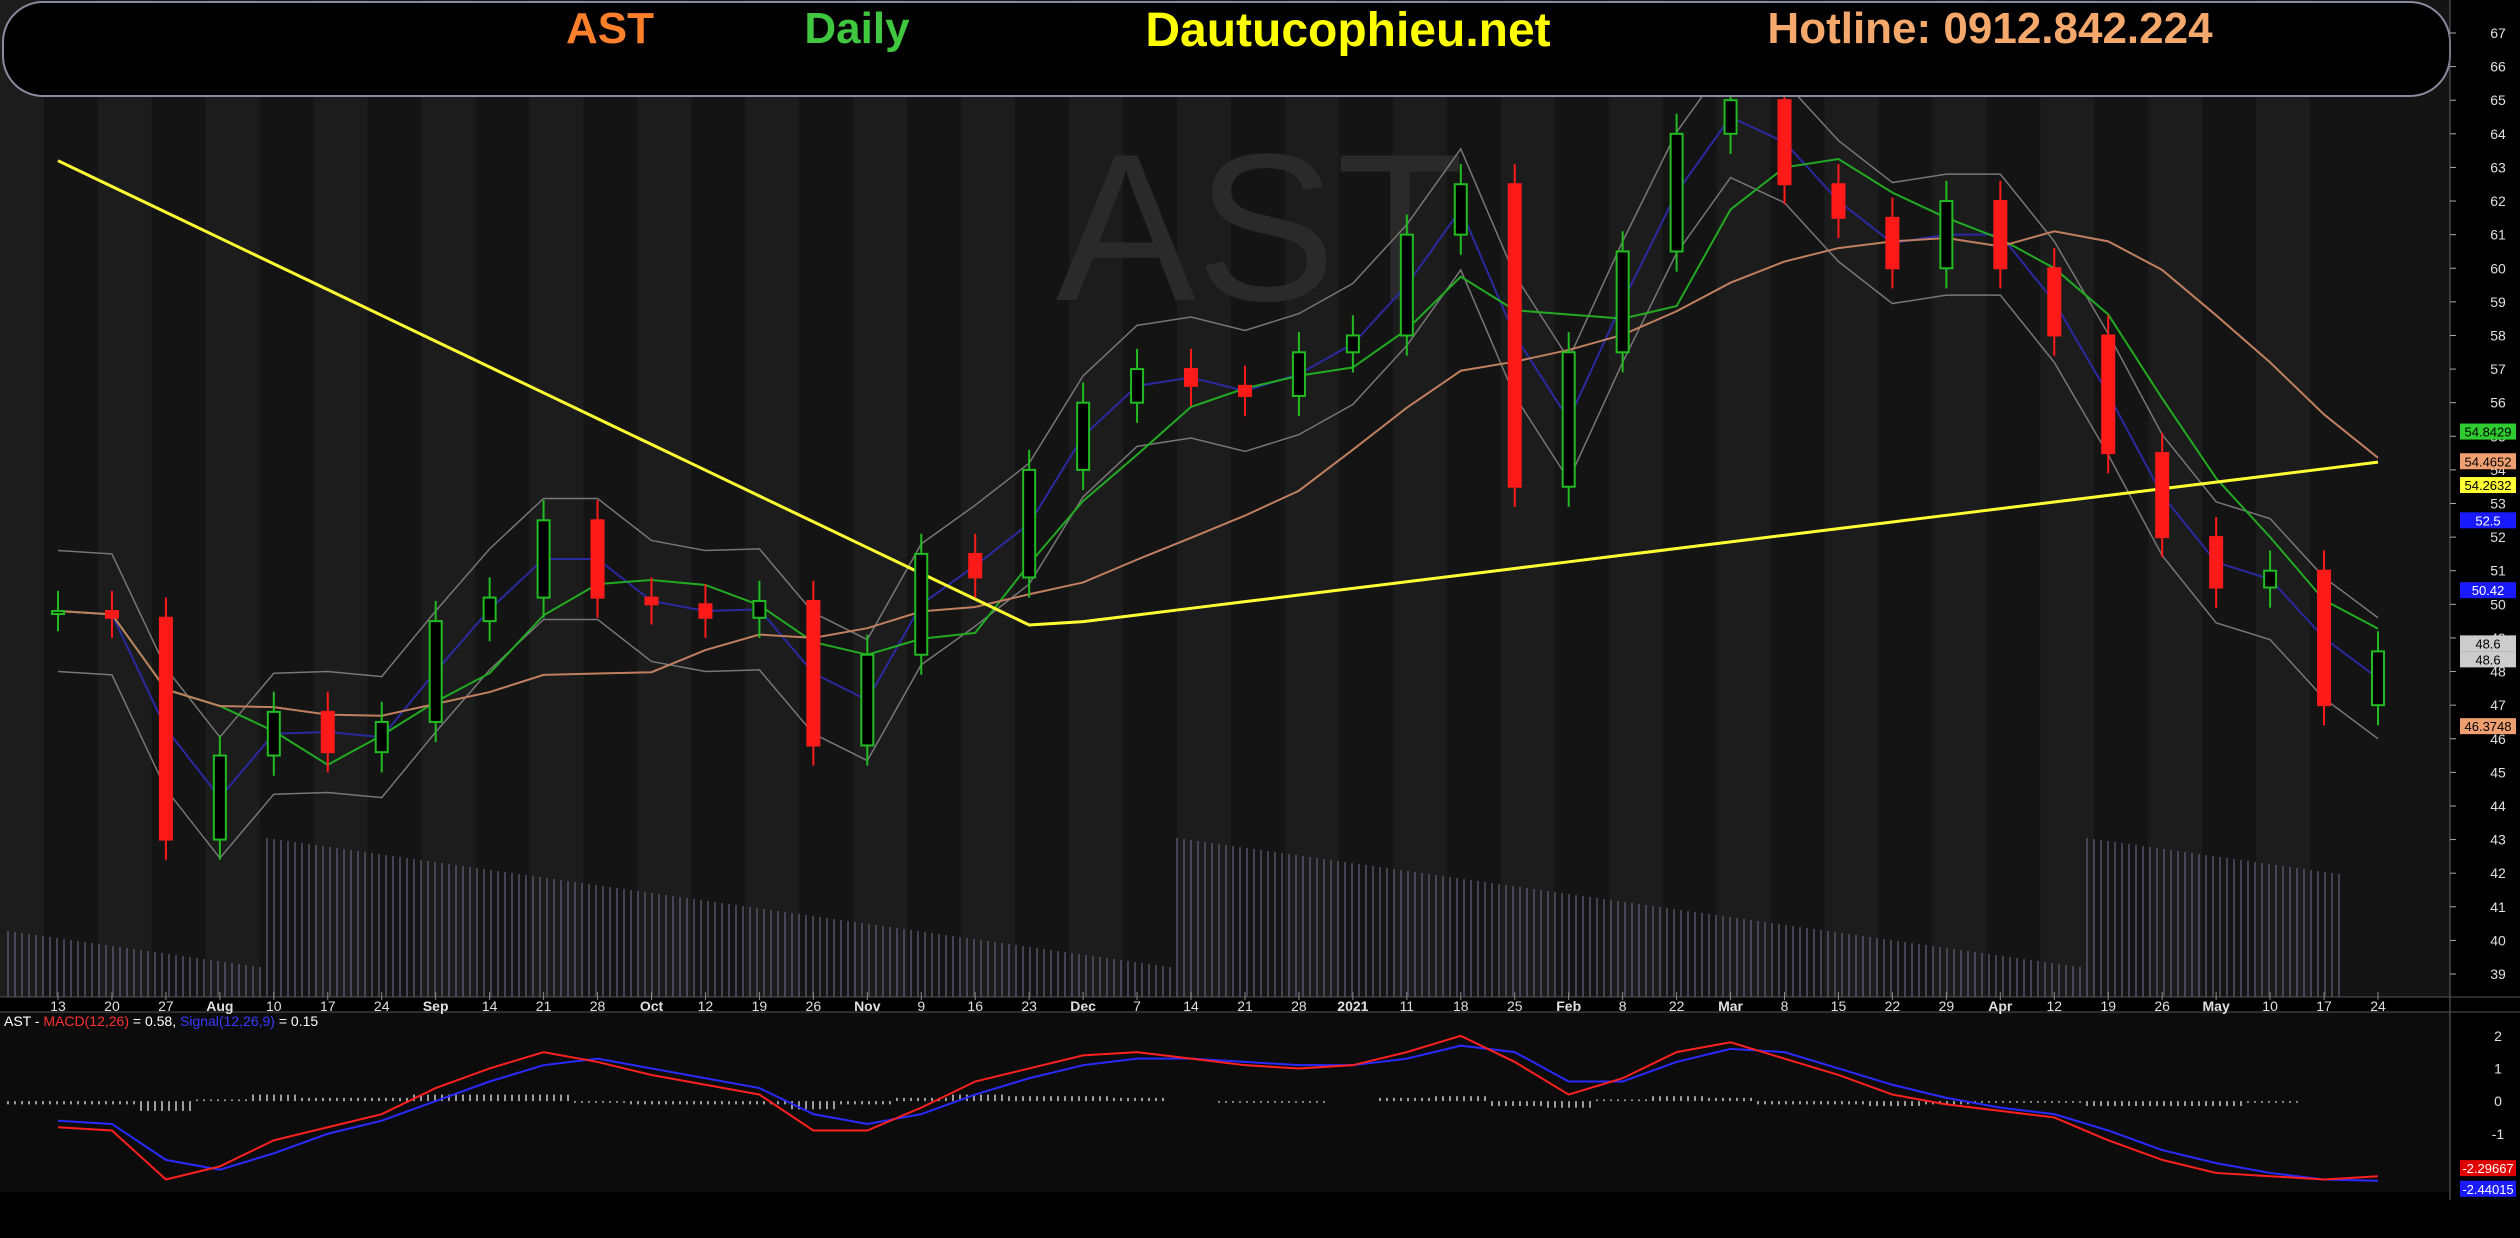 Image resolution: width=2520 pixels, height=1238 pixels. I want to click on time-tick-label: Mar, so click(1730, 1006).